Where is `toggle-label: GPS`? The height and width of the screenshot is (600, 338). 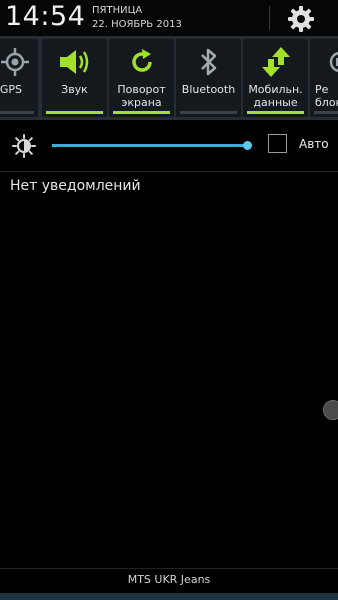
toggle-label: GPS is located at coordinates (11, 89).